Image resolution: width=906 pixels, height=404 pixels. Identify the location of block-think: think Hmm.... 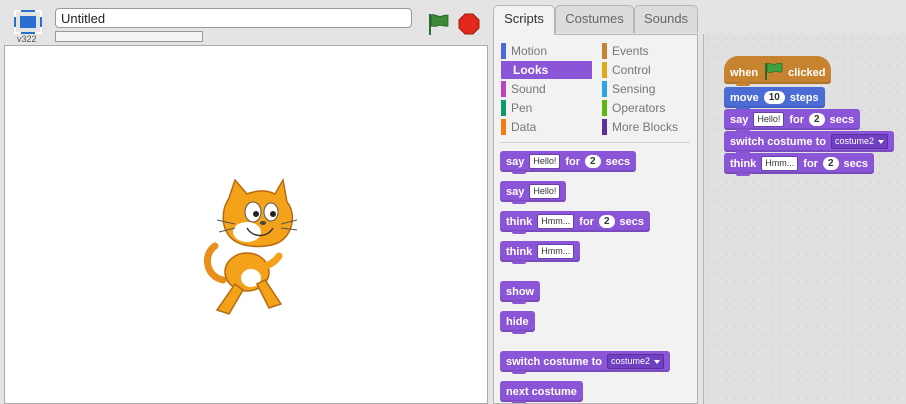
(540, 252).